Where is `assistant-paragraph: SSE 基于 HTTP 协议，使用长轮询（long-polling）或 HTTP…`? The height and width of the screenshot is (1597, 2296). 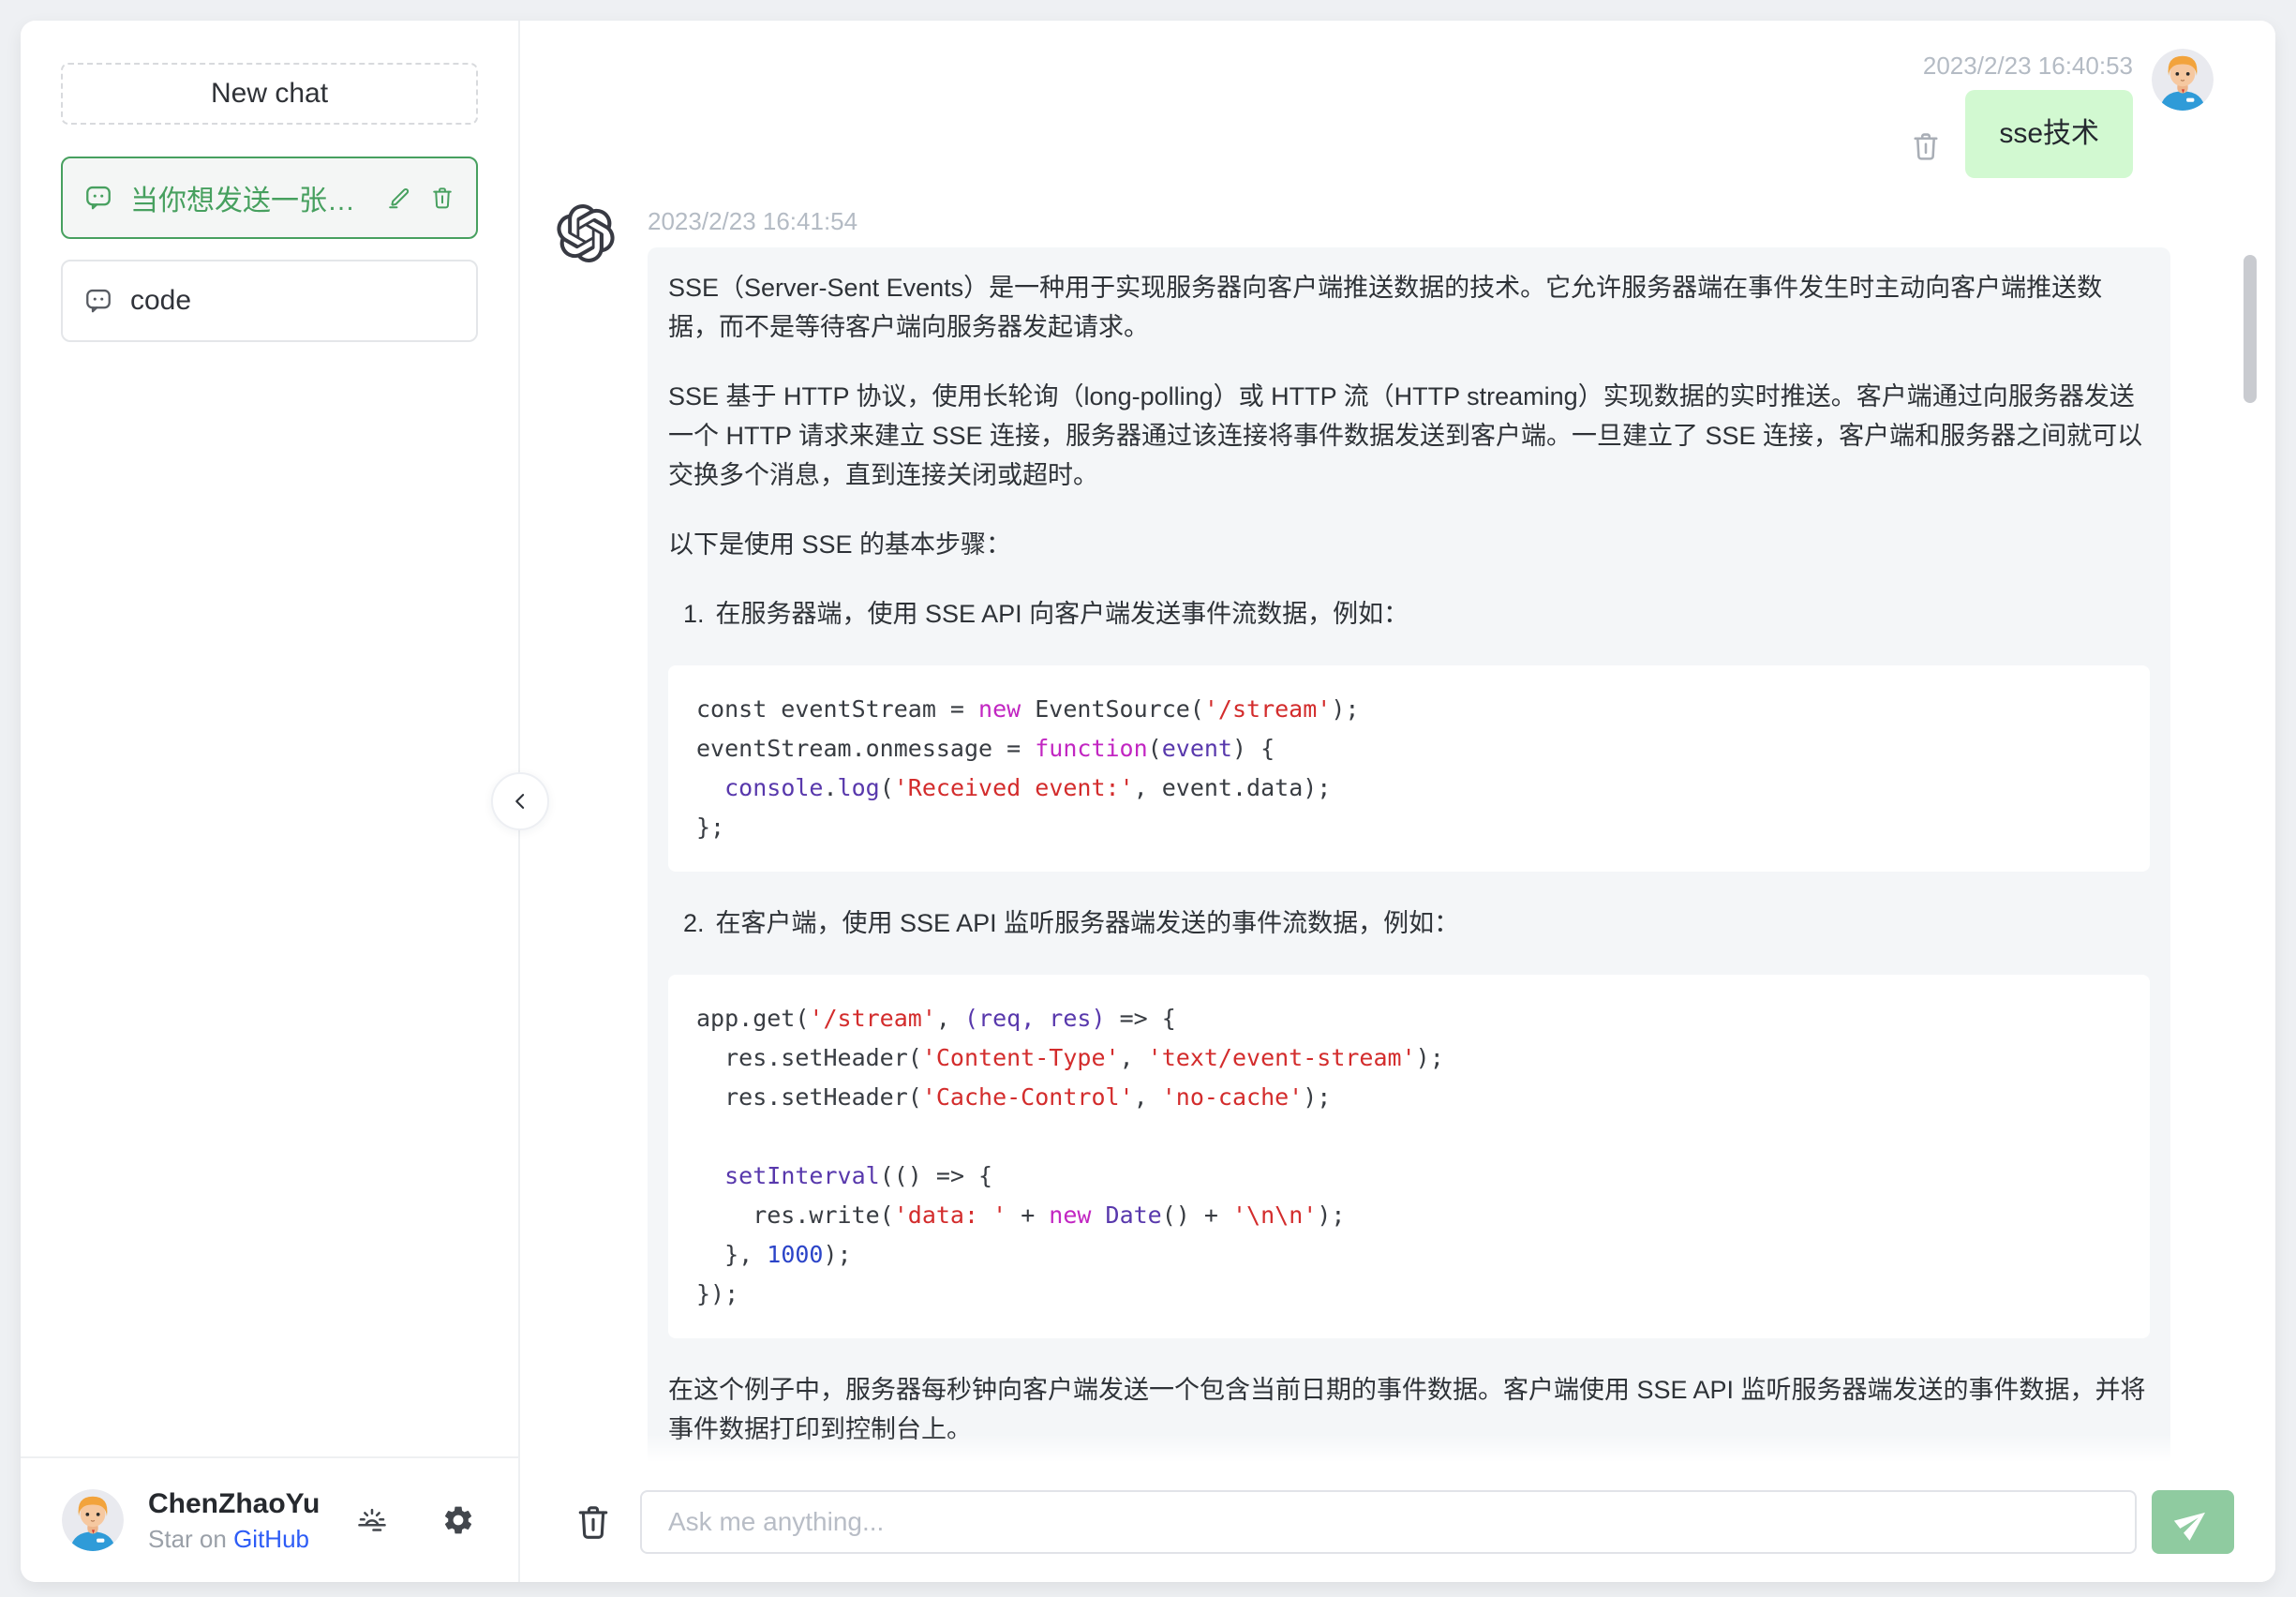
assistant-paragraph: SSE 基于 HTTP 协议，使用长轮询（long-polling）或 HTTP… is located at coordinates (1406, 435).